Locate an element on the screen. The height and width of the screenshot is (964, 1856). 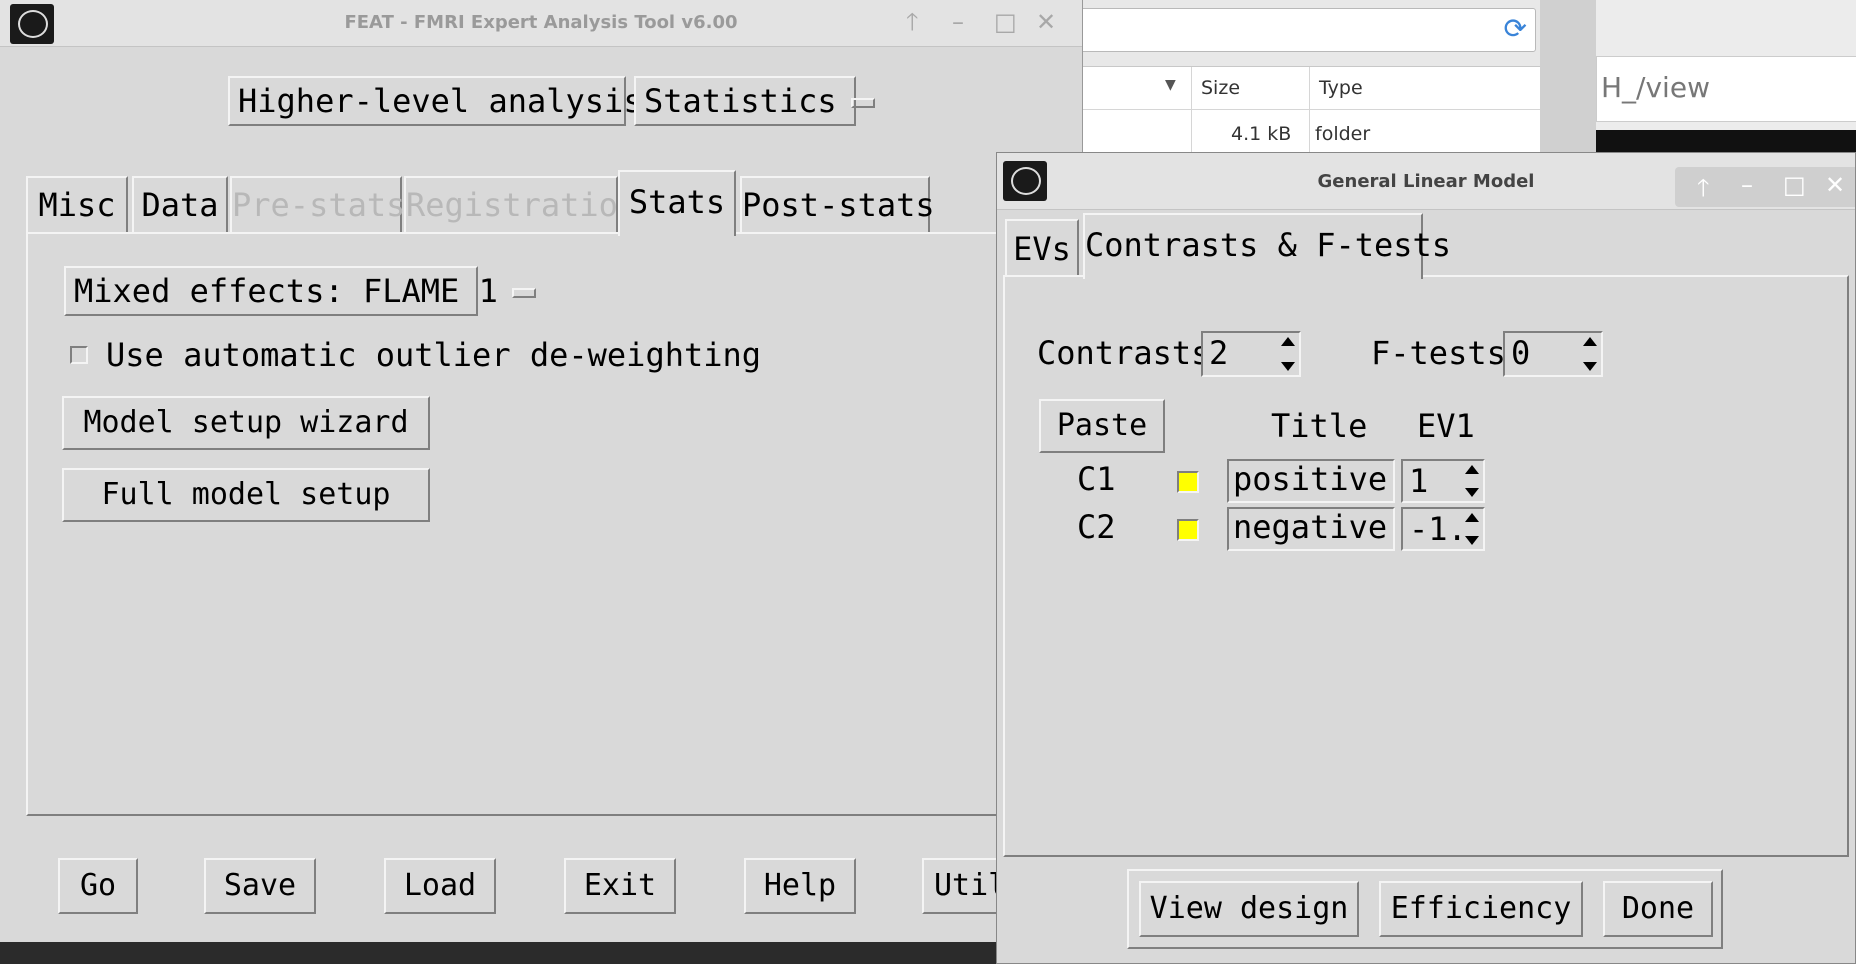
view-design-label: View design is located at coordinates (1249, 908).